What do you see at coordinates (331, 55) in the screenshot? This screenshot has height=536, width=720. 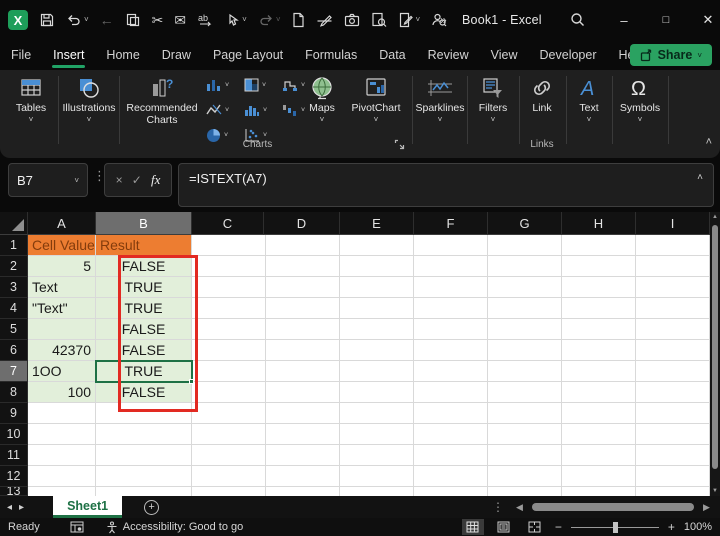 I see `tab-formulas: Formulas` at bounding box center [331, 55].